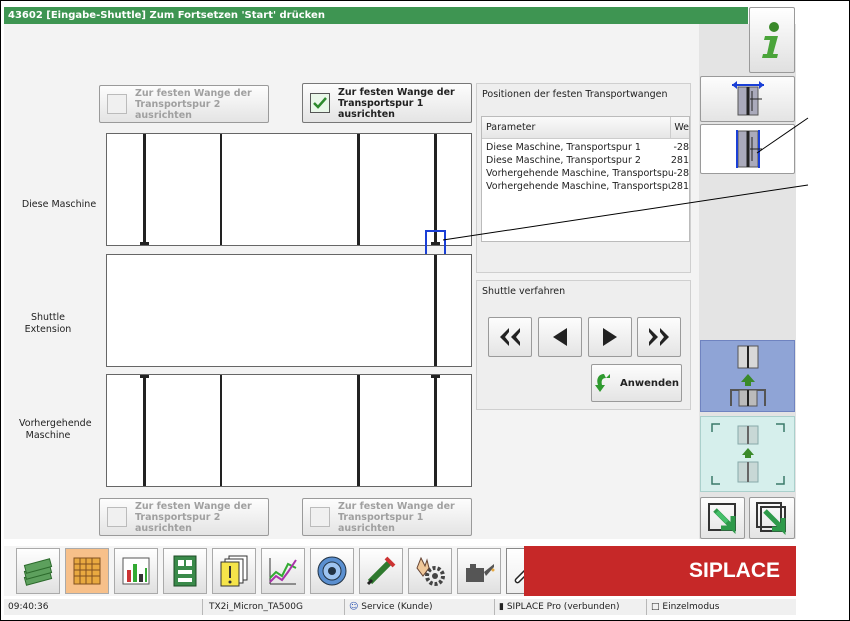  I want to click on nozzle-button, so click(381, 571).